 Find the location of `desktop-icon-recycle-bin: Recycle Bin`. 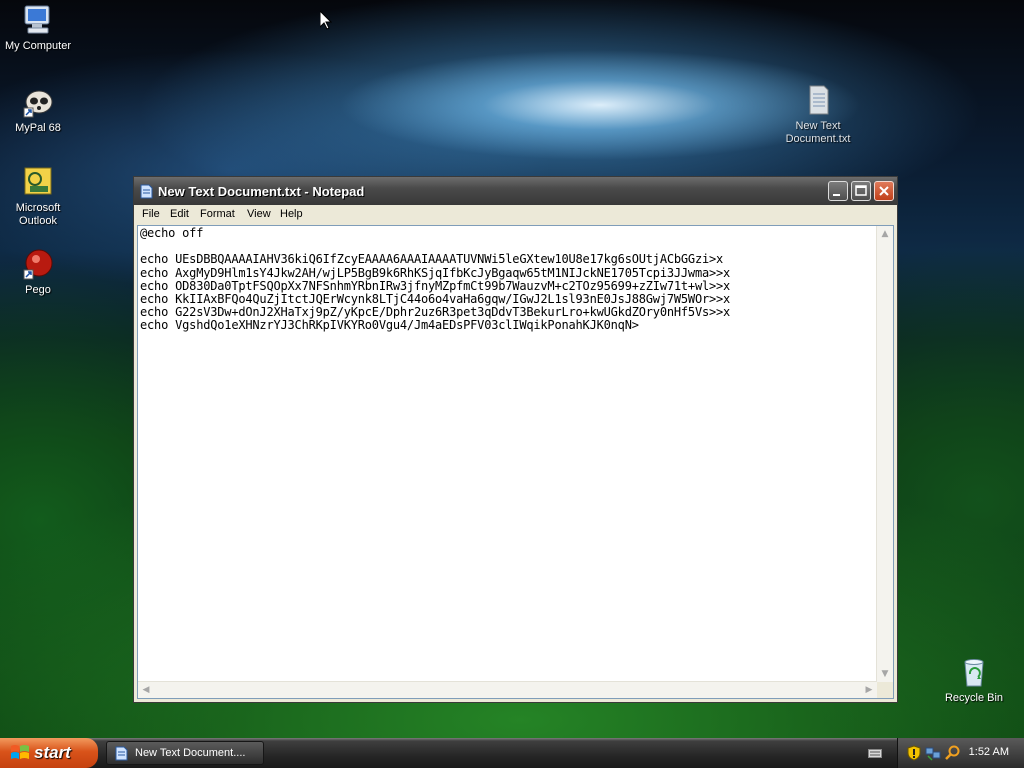

desktop-icon-recycle-bin: Recycle Bin is located at coordinates (974, 680).